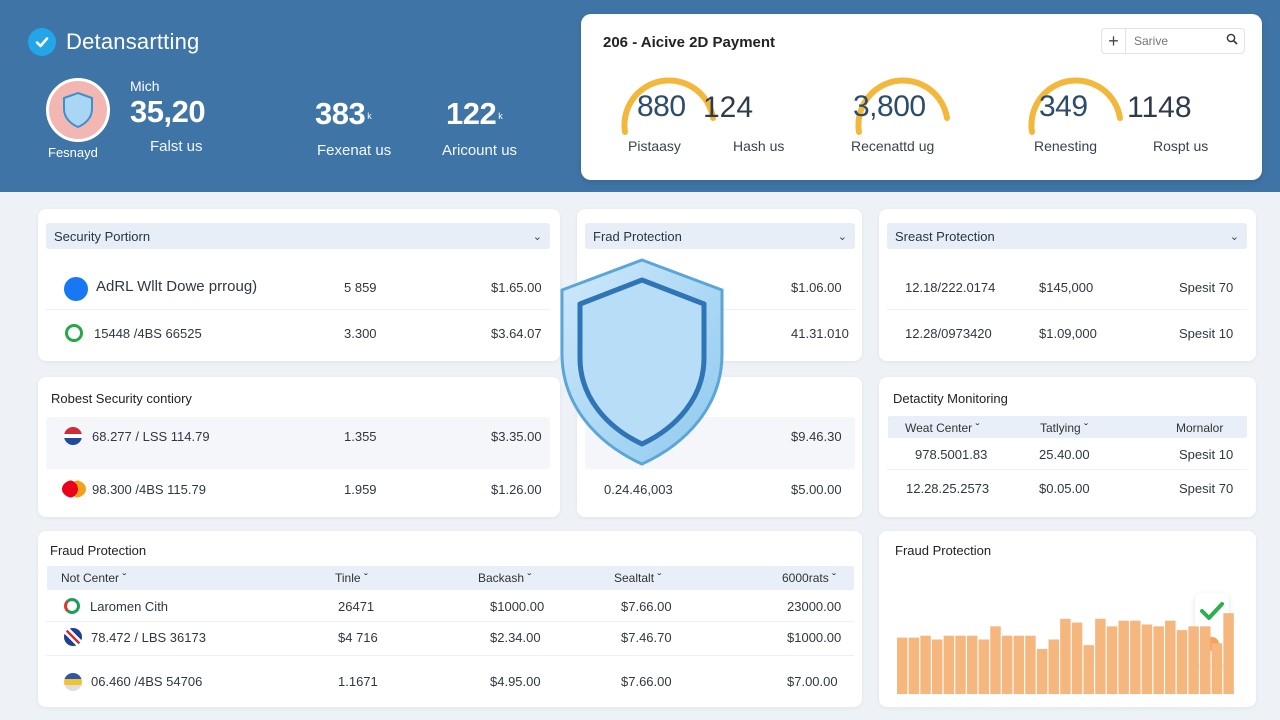 The width and height of the screenshot is (1280, 720). I want to click on gauge-caption: Rospt us, so click(1181, 146).